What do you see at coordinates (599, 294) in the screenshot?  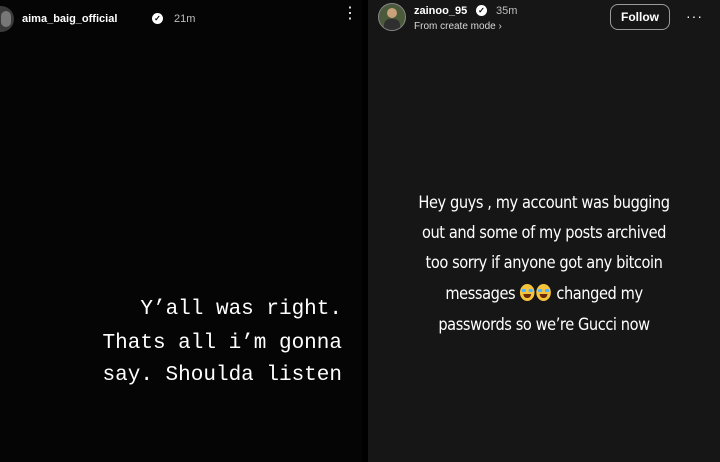 I see `right-story-line-4-end: changed my` at bounding box center [599, 294].